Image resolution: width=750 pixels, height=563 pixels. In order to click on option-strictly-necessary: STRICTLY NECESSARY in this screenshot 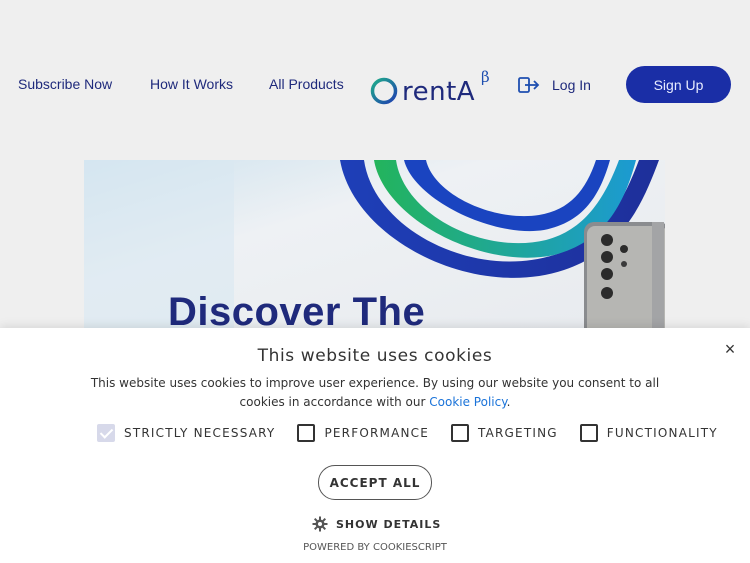, I will do `click(186, 433)`.